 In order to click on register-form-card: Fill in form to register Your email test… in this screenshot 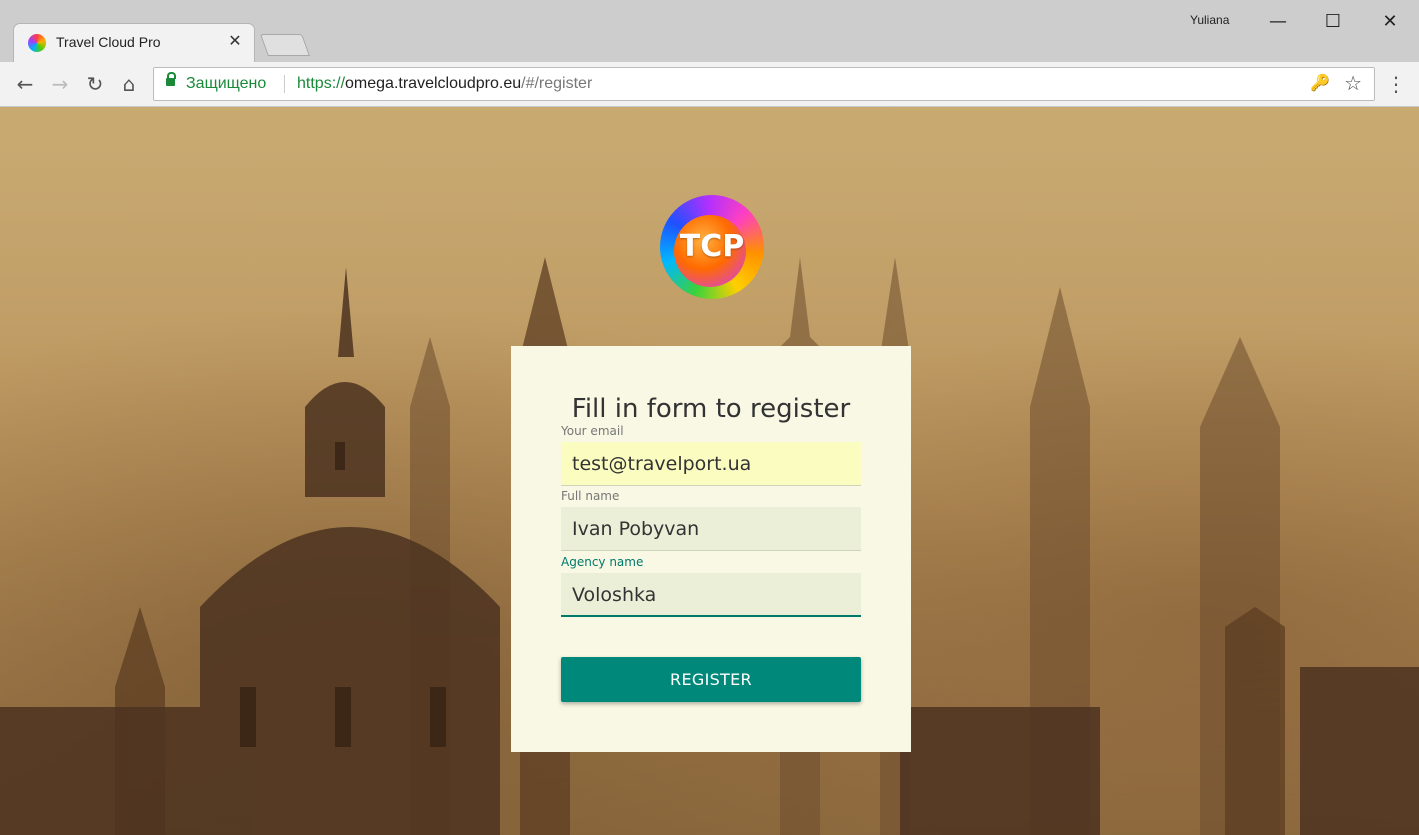, I will do `click(711, 549)`.